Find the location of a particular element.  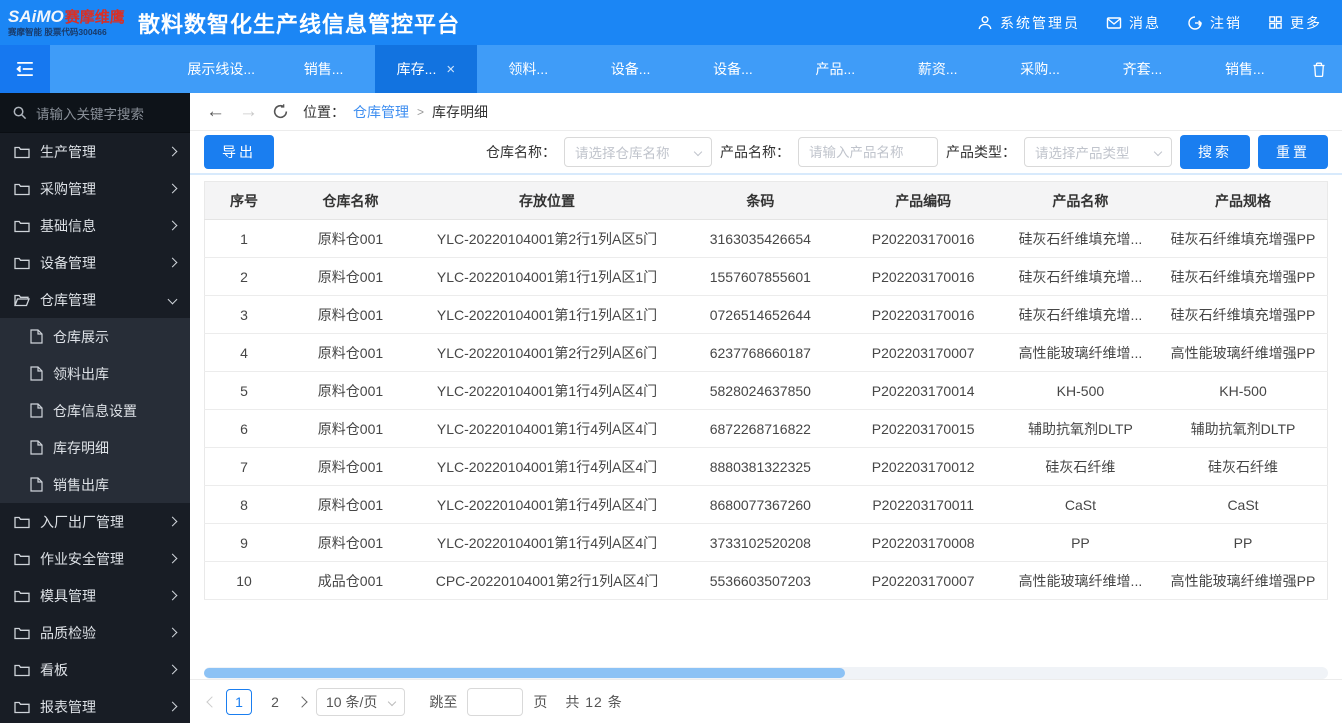

sidebar-collapse-button is located at coordinates (25, 69).